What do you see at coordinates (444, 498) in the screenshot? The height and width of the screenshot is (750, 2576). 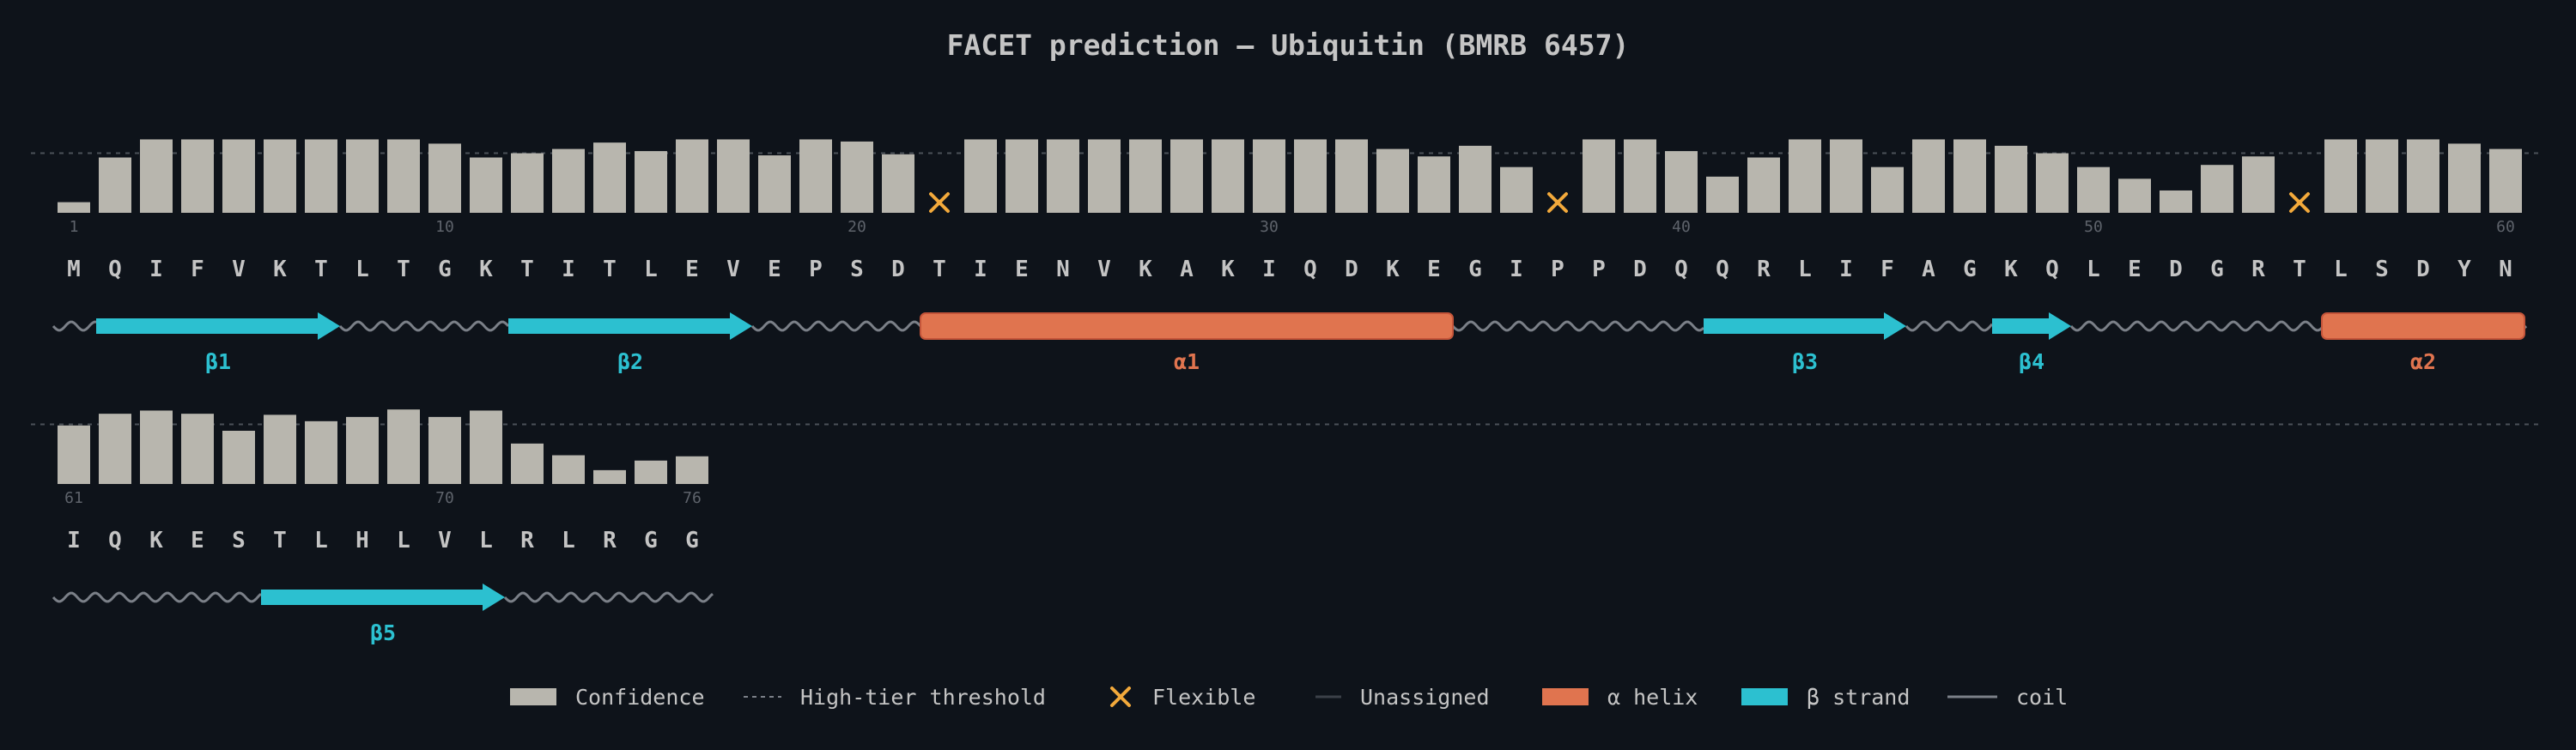 I see `residue-number: 70` at bounding box center [444, 498].